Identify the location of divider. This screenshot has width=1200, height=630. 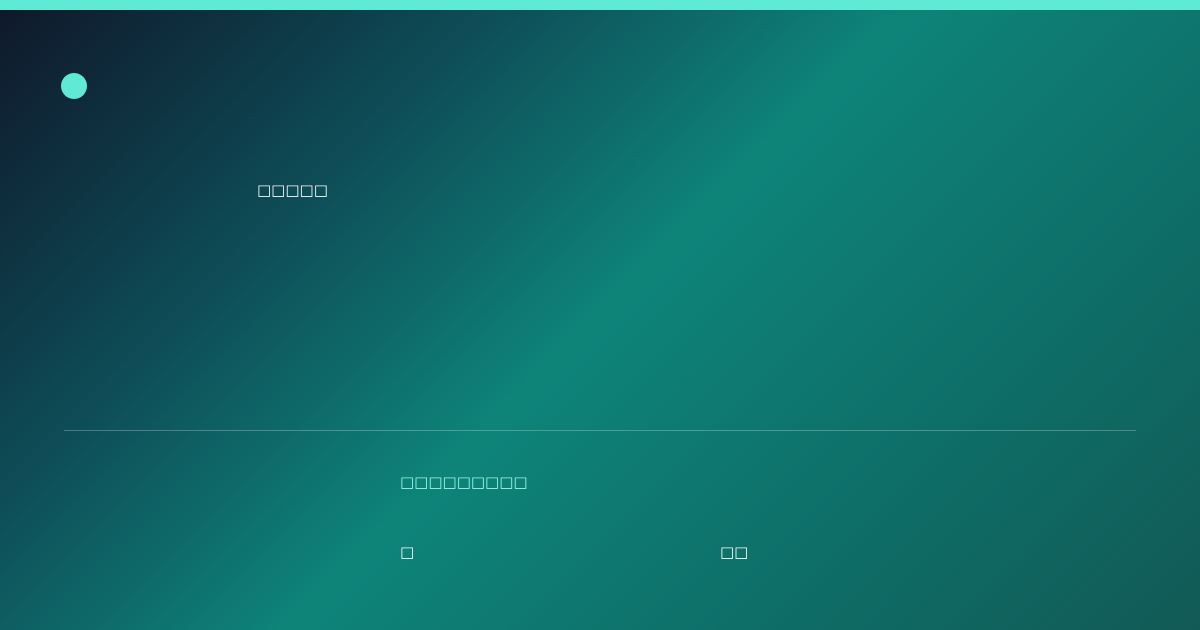
(600, 430).